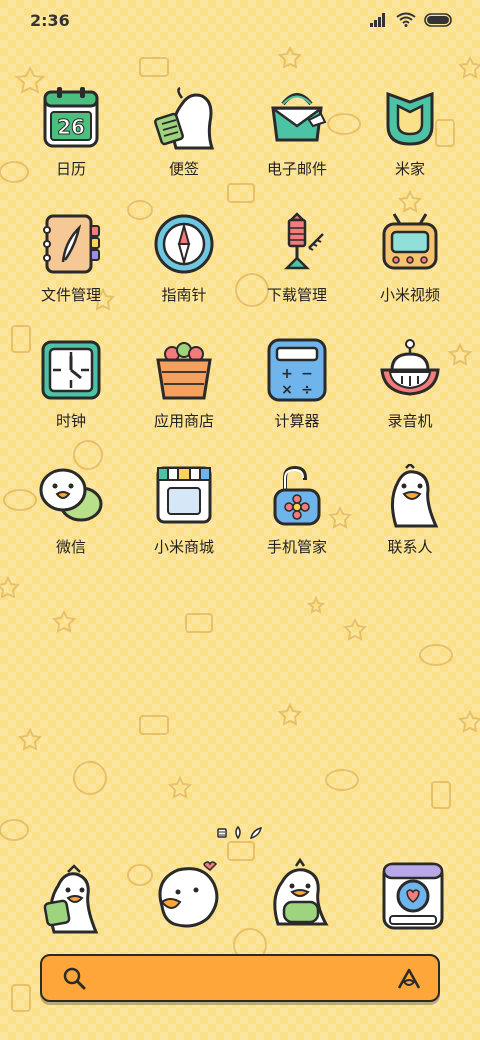 This screenshot has width=480, height=1040. What do you see at coordinates (296, 547) in the screenshot?
I see `app-label: 手机管家` at bounding box center [296, 547].